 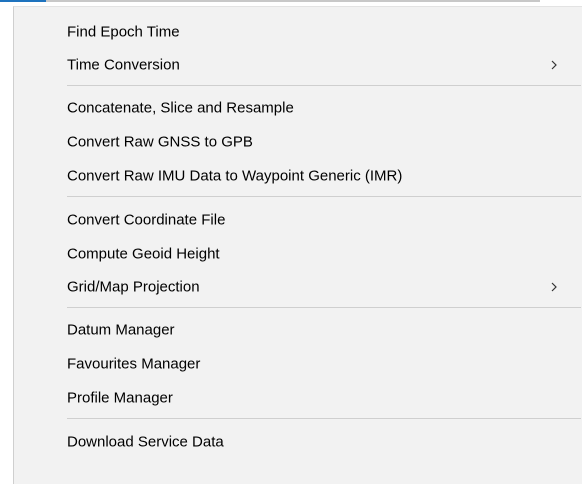 I want to click on menu-item-label: Convert Raw GNSS to GPB, so click(x=160, y=142).